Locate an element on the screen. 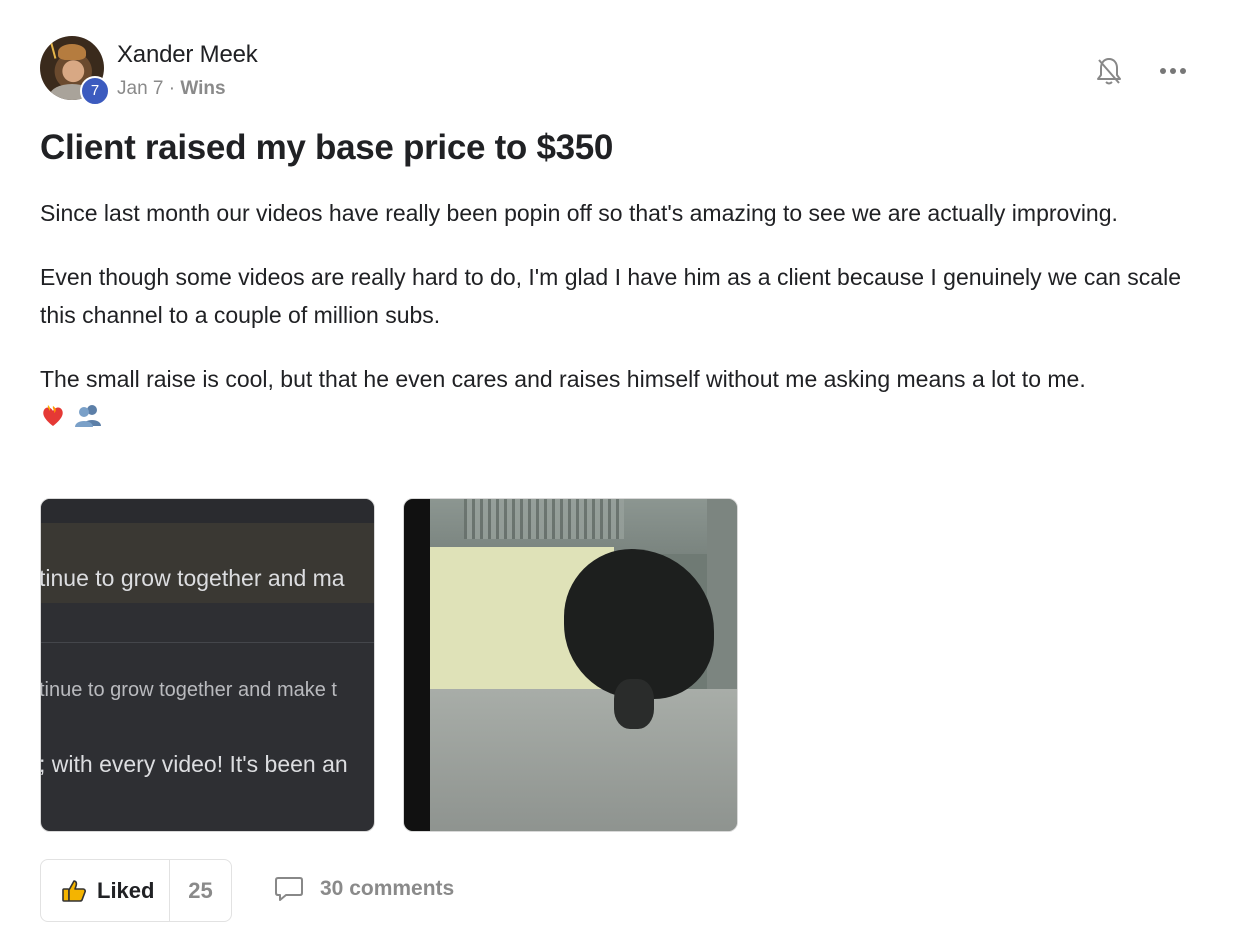 The image size is (1240, 944). screenshot-text-line: tinue to grow together and ma is located at coordinates (192, 578).